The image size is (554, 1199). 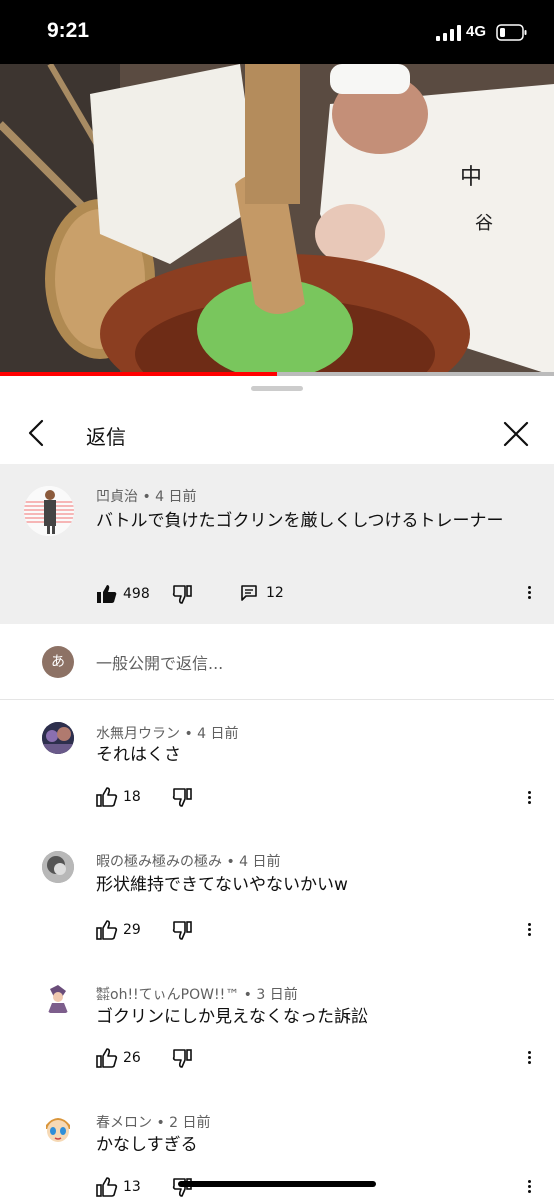 What do you see at coordinates (153, 1122) in the screenshot?
I see `comment-meta: 春メロン • 2 日前` at bounding box center [153, 1122].